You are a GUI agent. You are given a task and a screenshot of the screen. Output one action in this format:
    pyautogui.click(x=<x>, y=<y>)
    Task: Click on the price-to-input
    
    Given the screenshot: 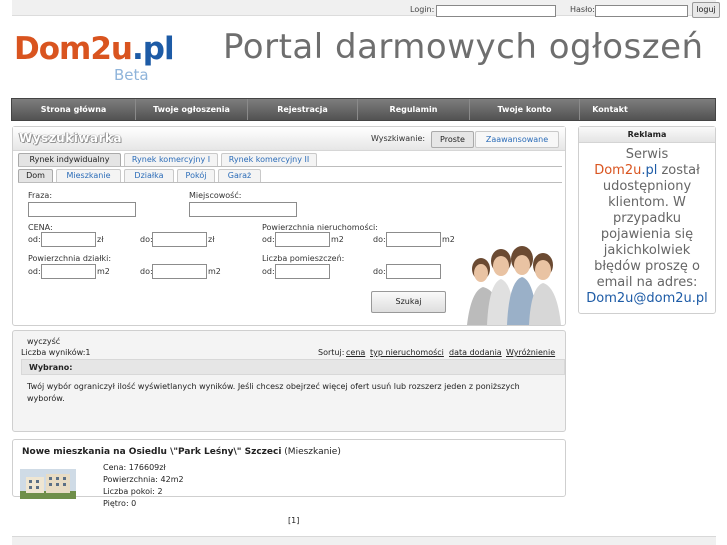 What is the action you would take?
    pyautogui.click(x=179, y=239)
    